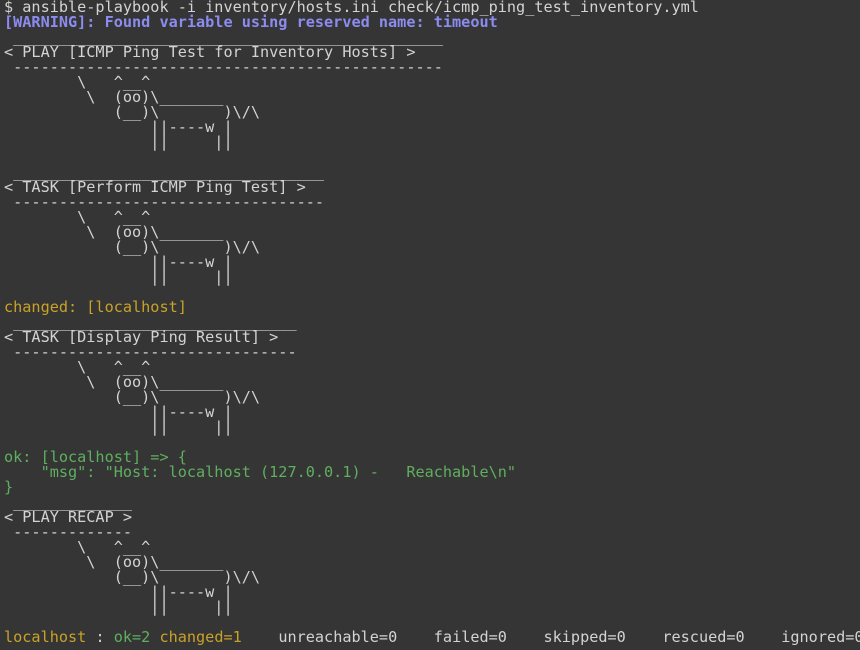 This screenshot has height=650, width=860. What do you see at coordinates (432, 502) in the screenshot?
I see `terminal-line: _____________` at bounding box center [432, 502].